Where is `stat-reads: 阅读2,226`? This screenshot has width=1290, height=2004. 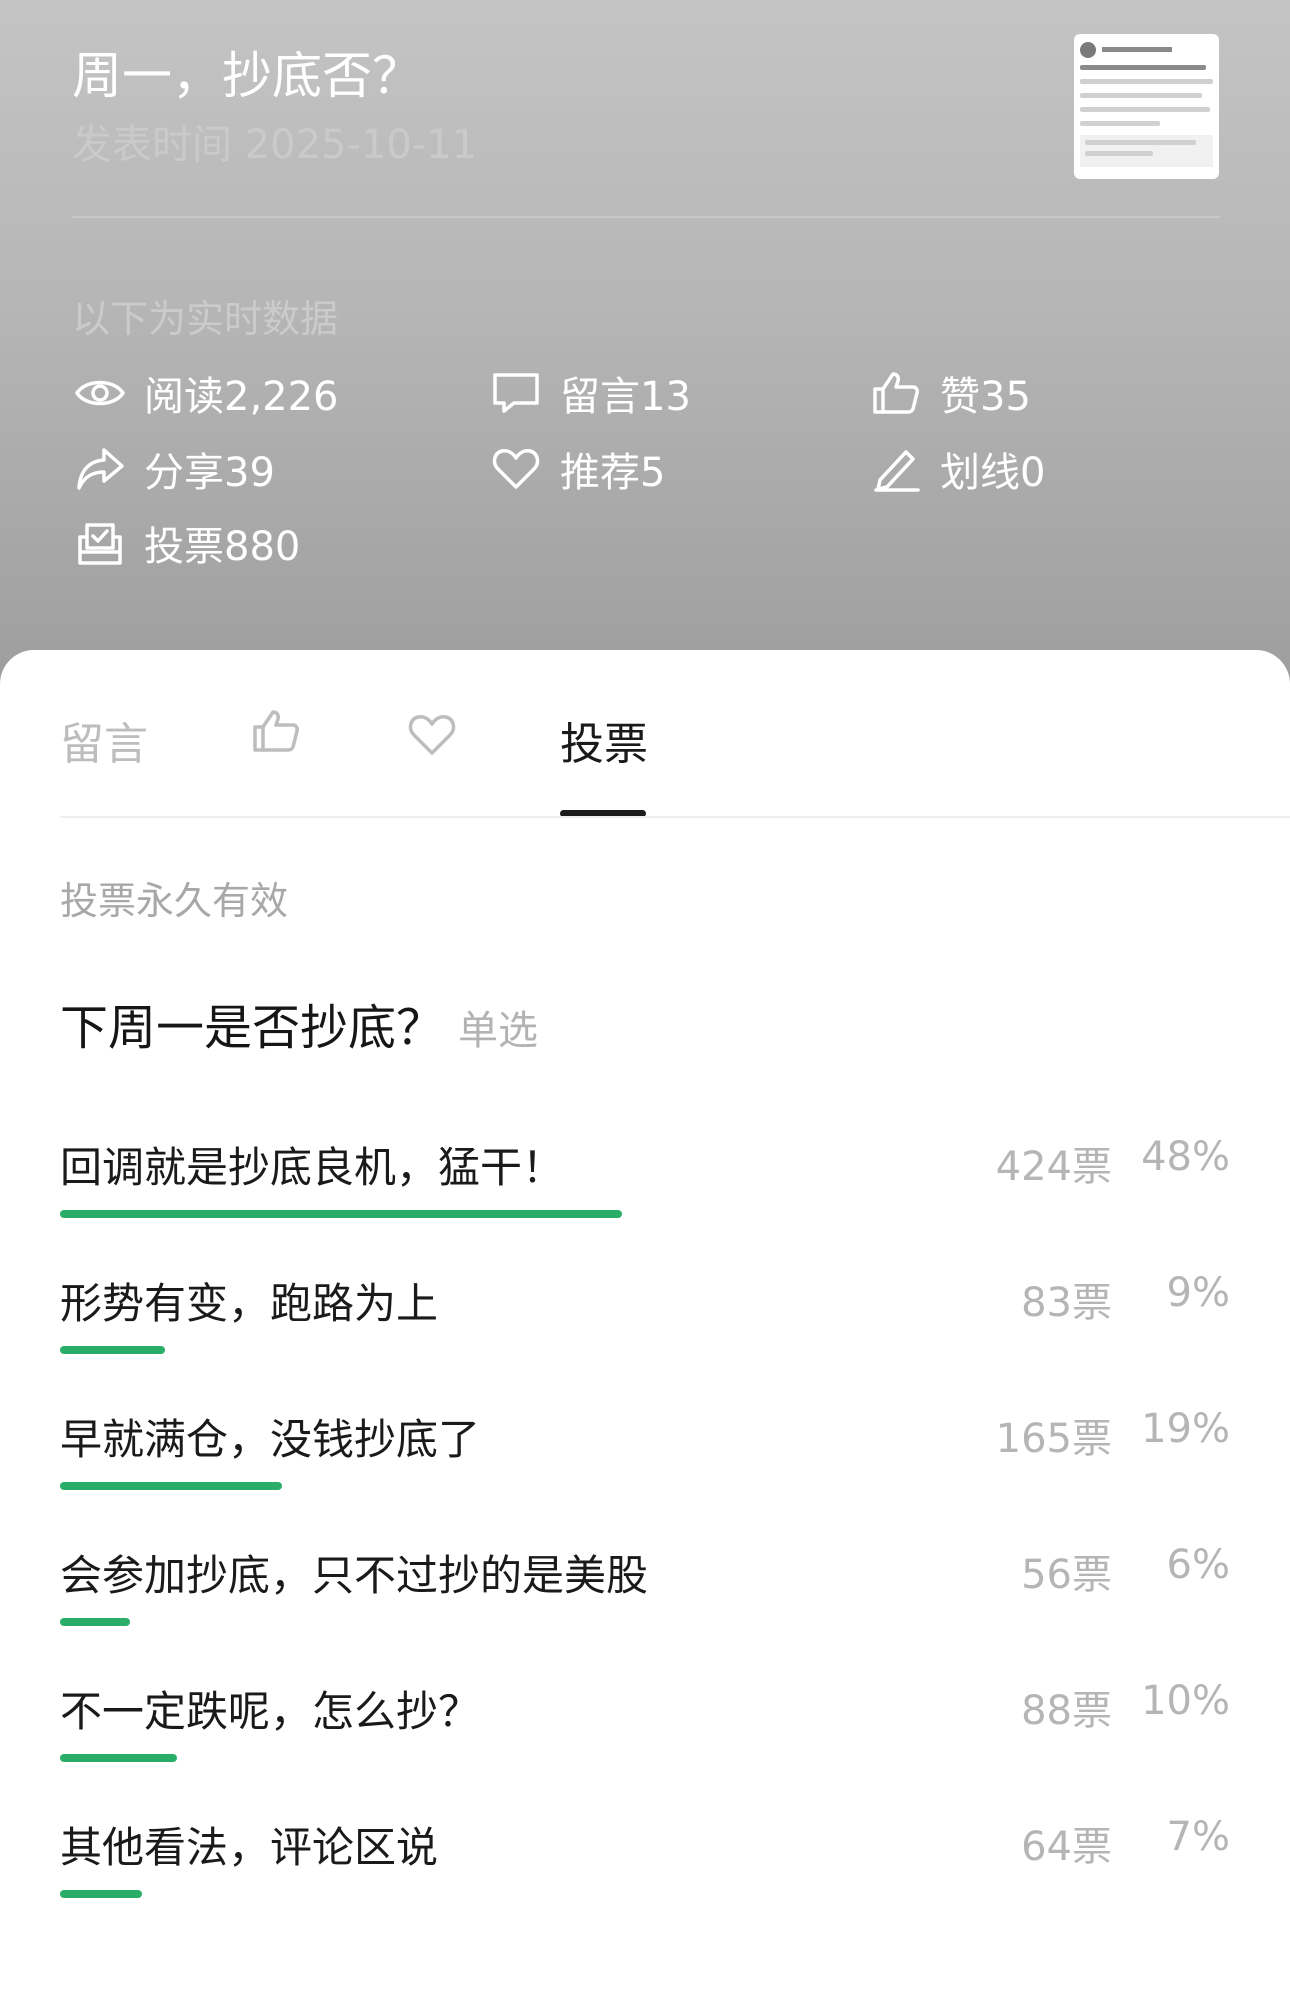 stat-reads: 阅读2,226 is located at coordinates (205, 393).